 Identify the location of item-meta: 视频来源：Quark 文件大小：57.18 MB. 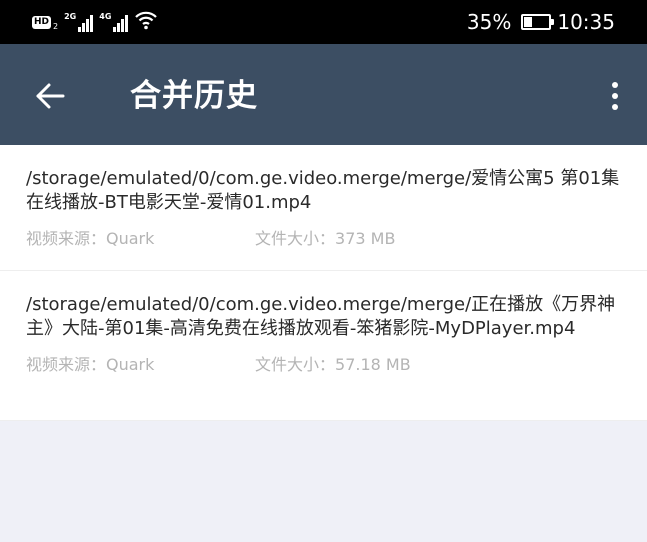
(323, 365).